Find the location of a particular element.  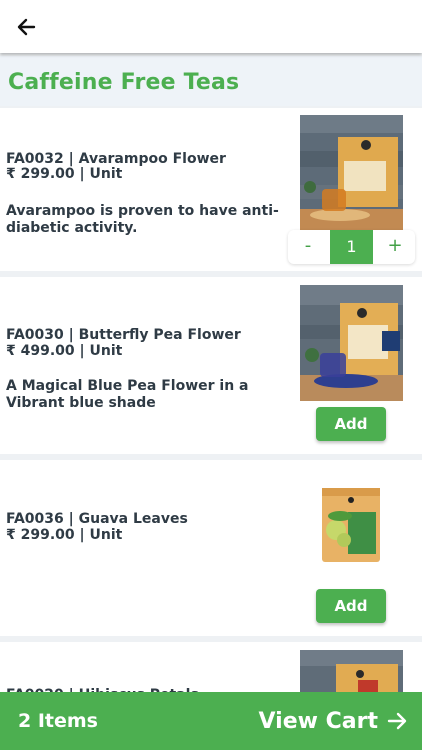

product-title: FA0036 | Guava Leaves is located at coordinates (97, 519).